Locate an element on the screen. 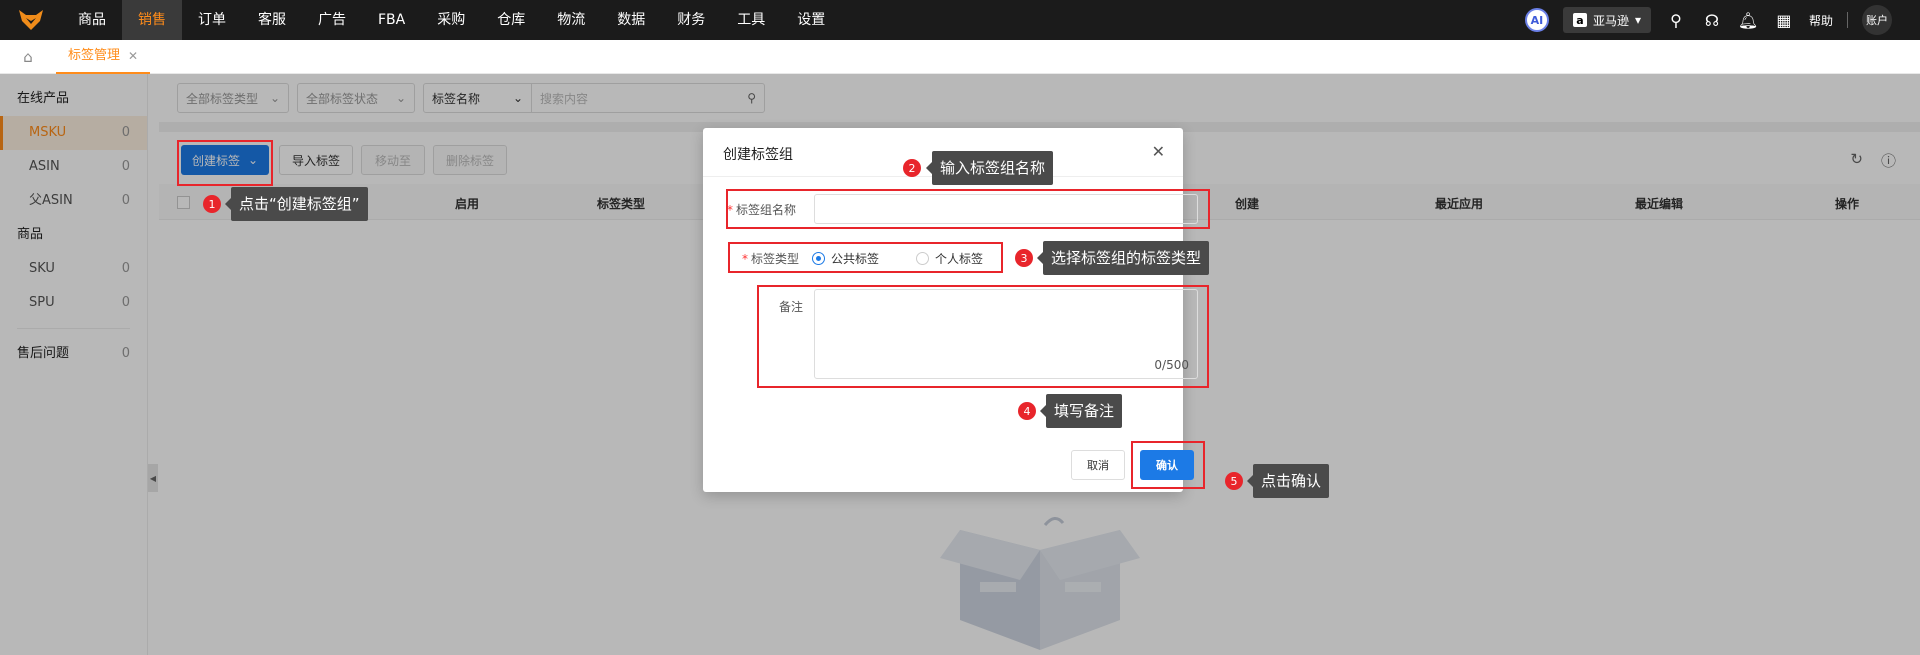 This screenshot has width=1920, height=655. highlight-create-button is located at coordinates (225, 163).